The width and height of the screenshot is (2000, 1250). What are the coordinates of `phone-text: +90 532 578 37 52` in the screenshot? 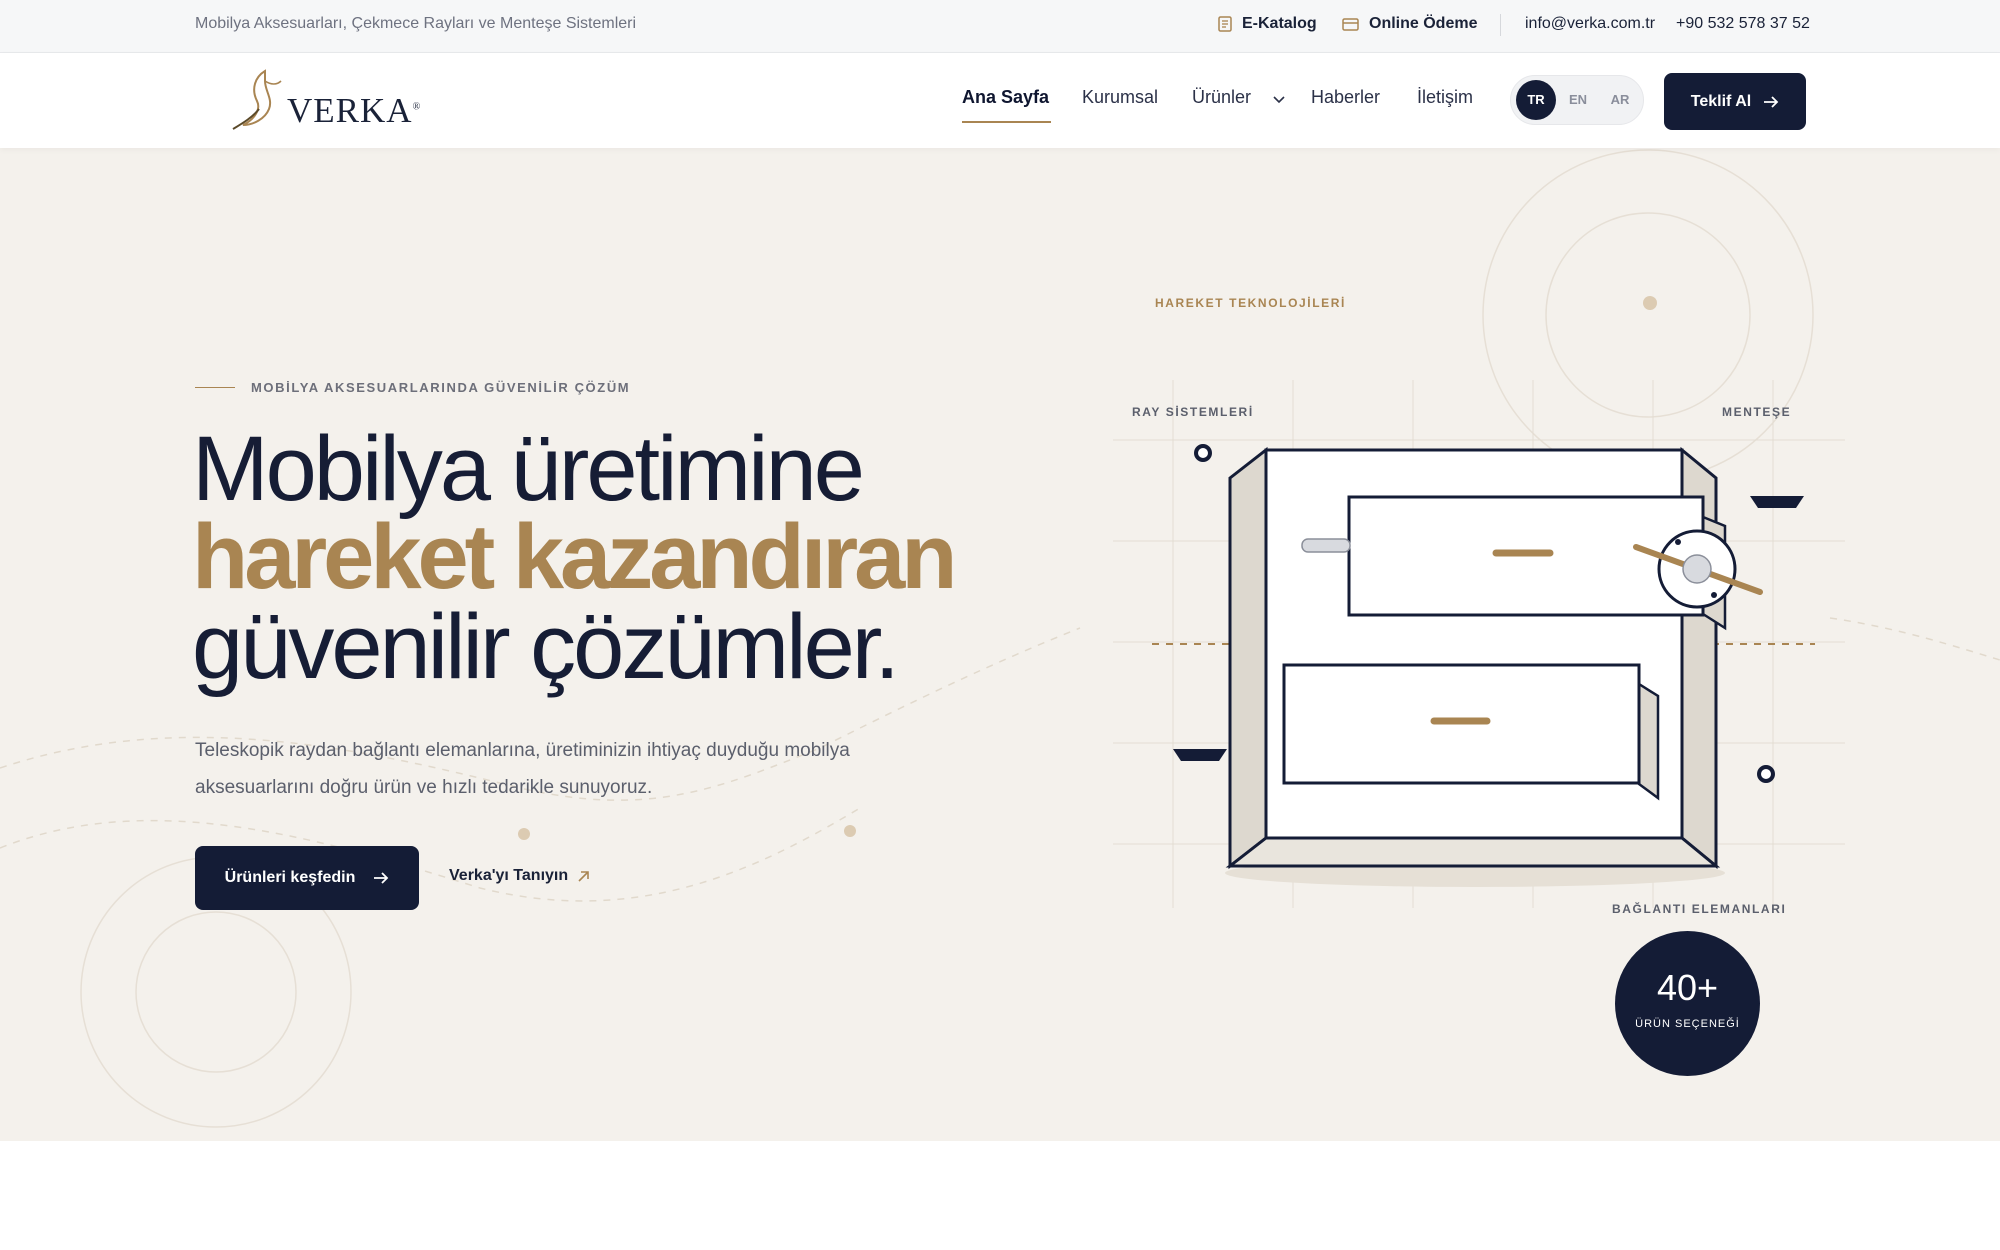 It's located at (1743, 23).